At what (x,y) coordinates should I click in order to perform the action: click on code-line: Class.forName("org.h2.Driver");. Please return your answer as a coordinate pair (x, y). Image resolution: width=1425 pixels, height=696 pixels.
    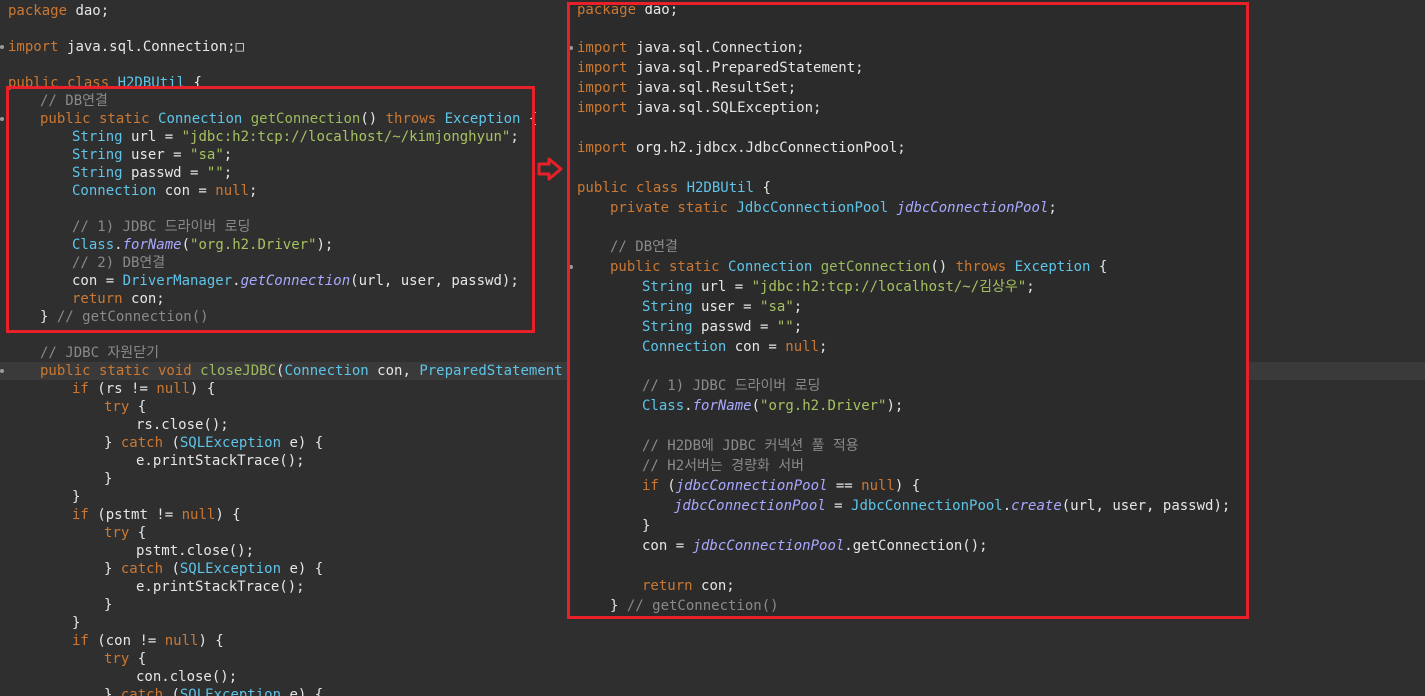
    Looking at the image, I should click on (908, 406).